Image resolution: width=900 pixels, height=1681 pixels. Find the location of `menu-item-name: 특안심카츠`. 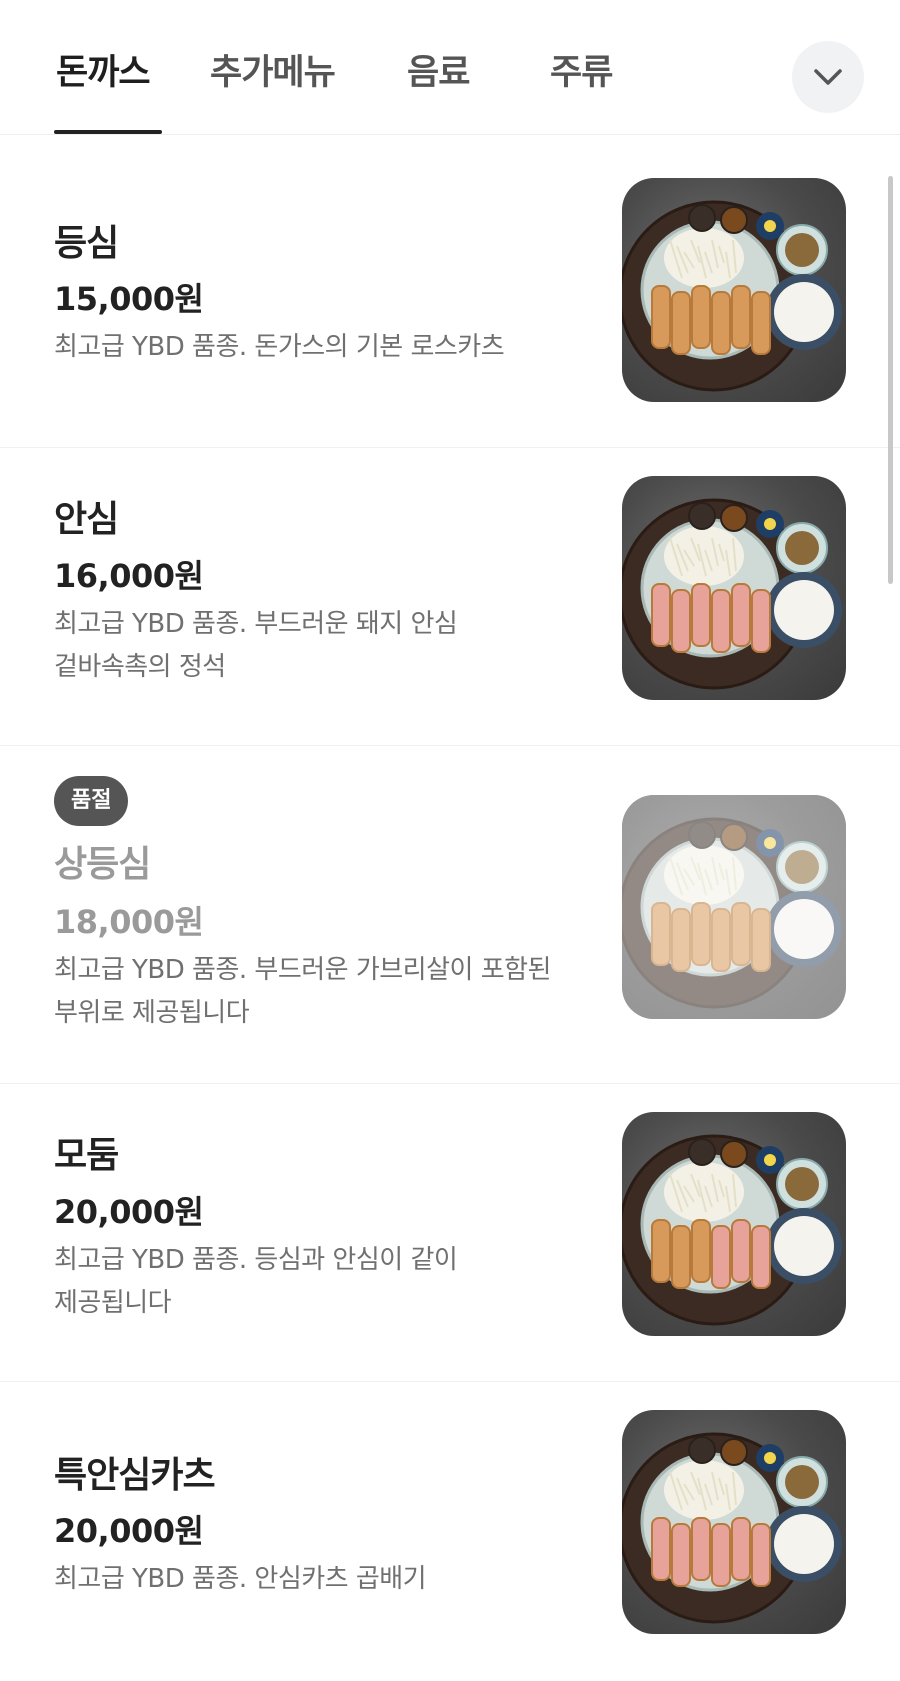

menu-item-name: 특안심카츠 is located at coordinates (135, 1475).